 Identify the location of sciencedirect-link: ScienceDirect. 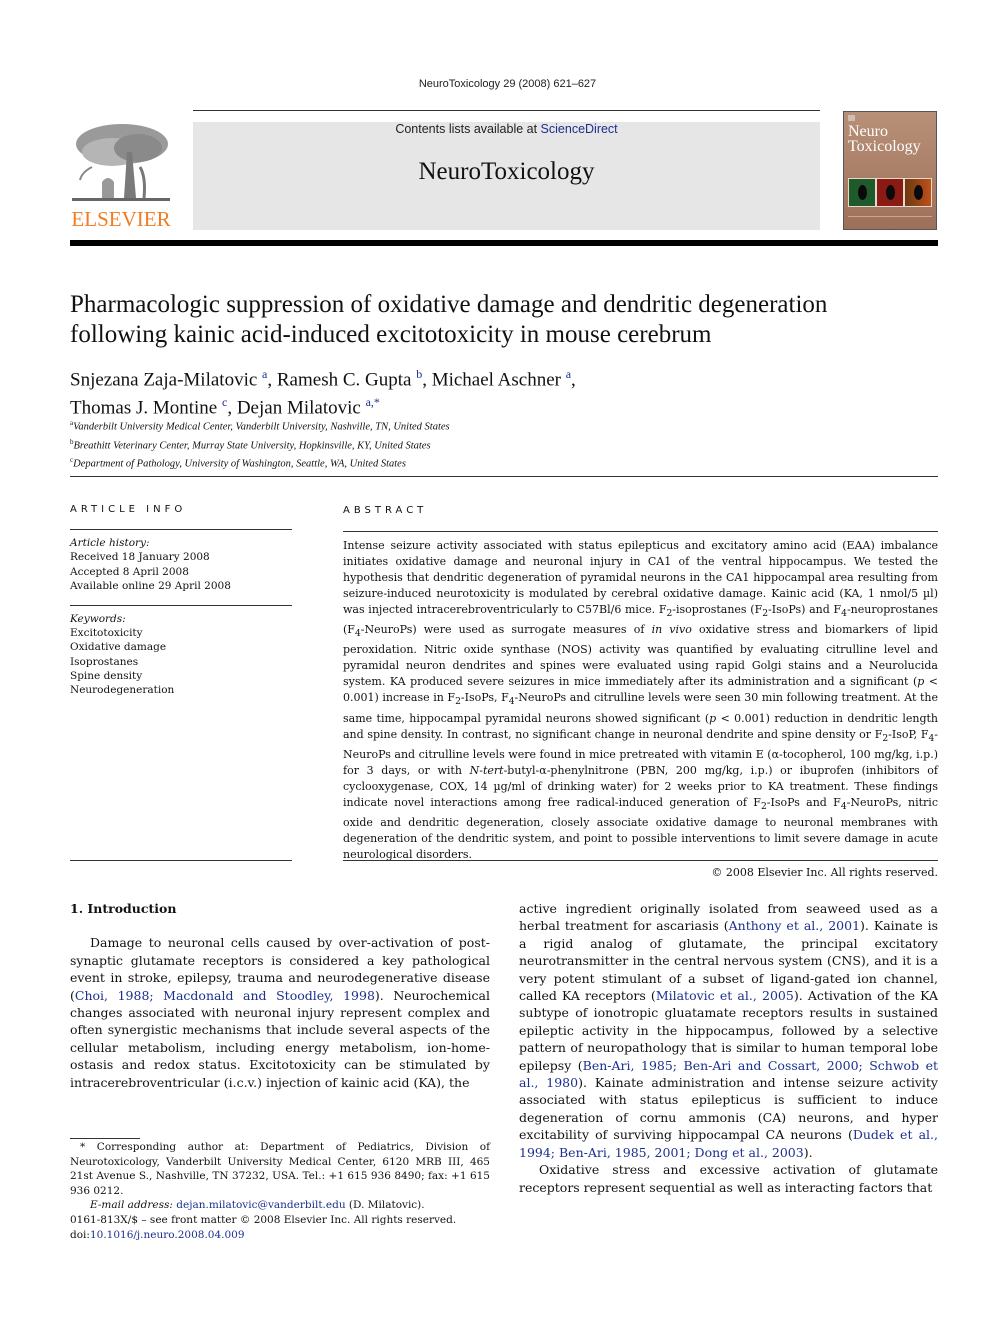
(579, 129).